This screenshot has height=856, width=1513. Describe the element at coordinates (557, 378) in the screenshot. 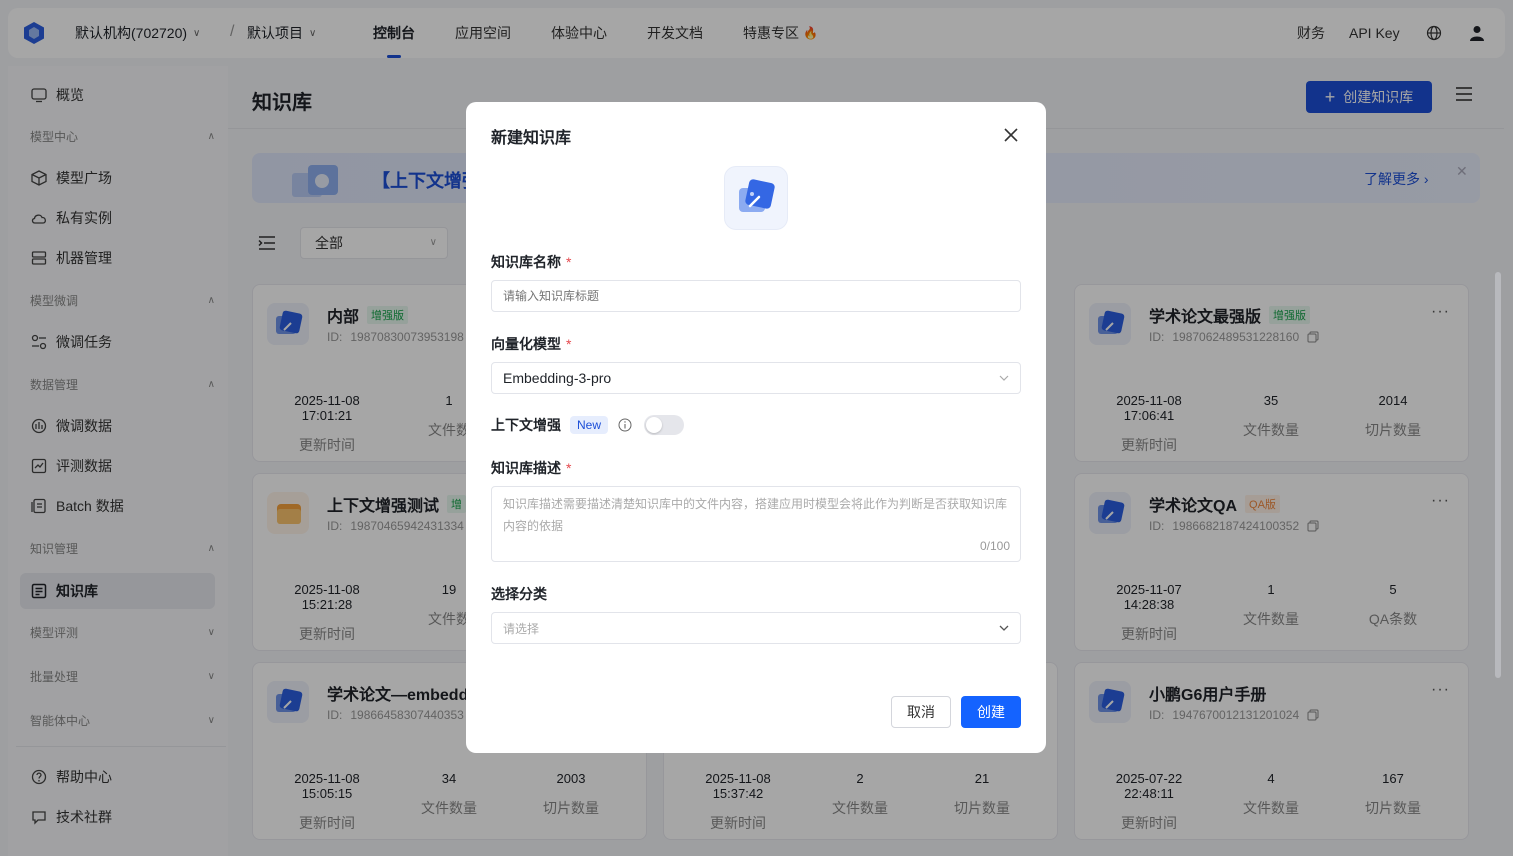

I see `select-value: Embedding-3-pro` at that location.